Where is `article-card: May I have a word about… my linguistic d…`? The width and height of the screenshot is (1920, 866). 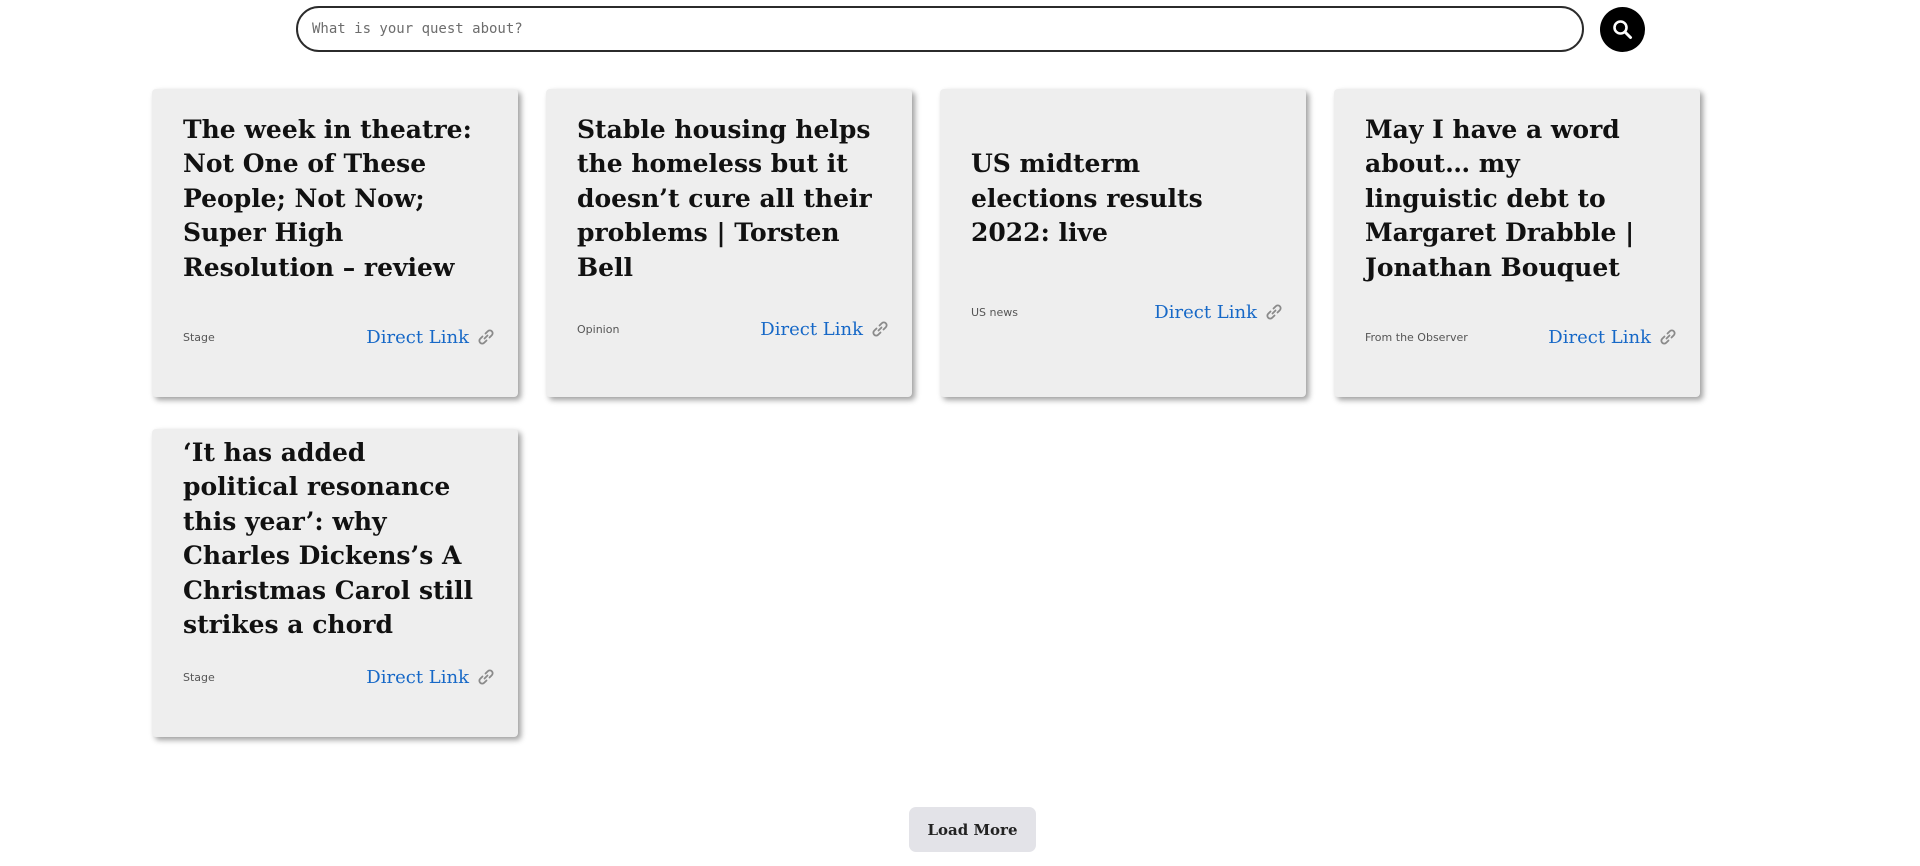
article-card: May I have a word about… my linguistic d… is located at coordinates (1517, 243).